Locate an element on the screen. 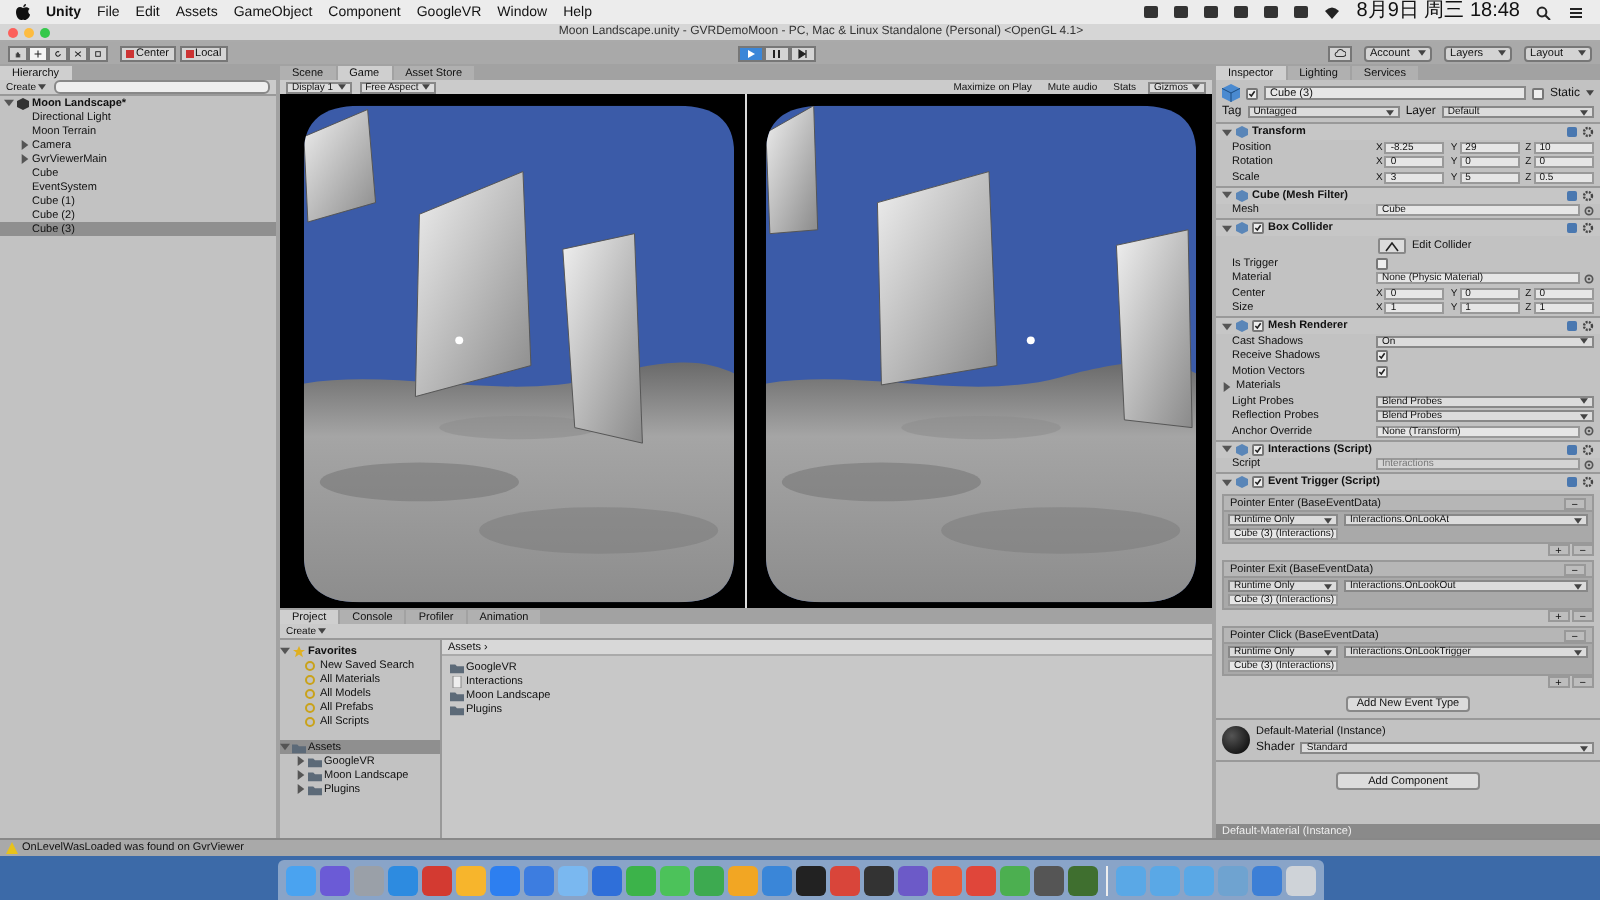  hand-tool-icon is located at coordinates (18, 53).